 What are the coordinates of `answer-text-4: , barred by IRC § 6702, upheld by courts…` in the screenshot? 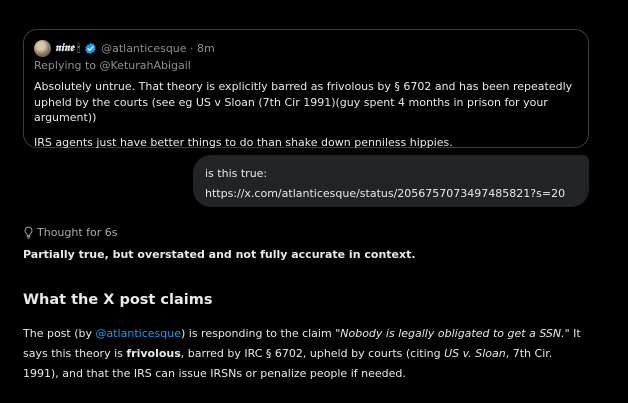 It's located at (312, 353).